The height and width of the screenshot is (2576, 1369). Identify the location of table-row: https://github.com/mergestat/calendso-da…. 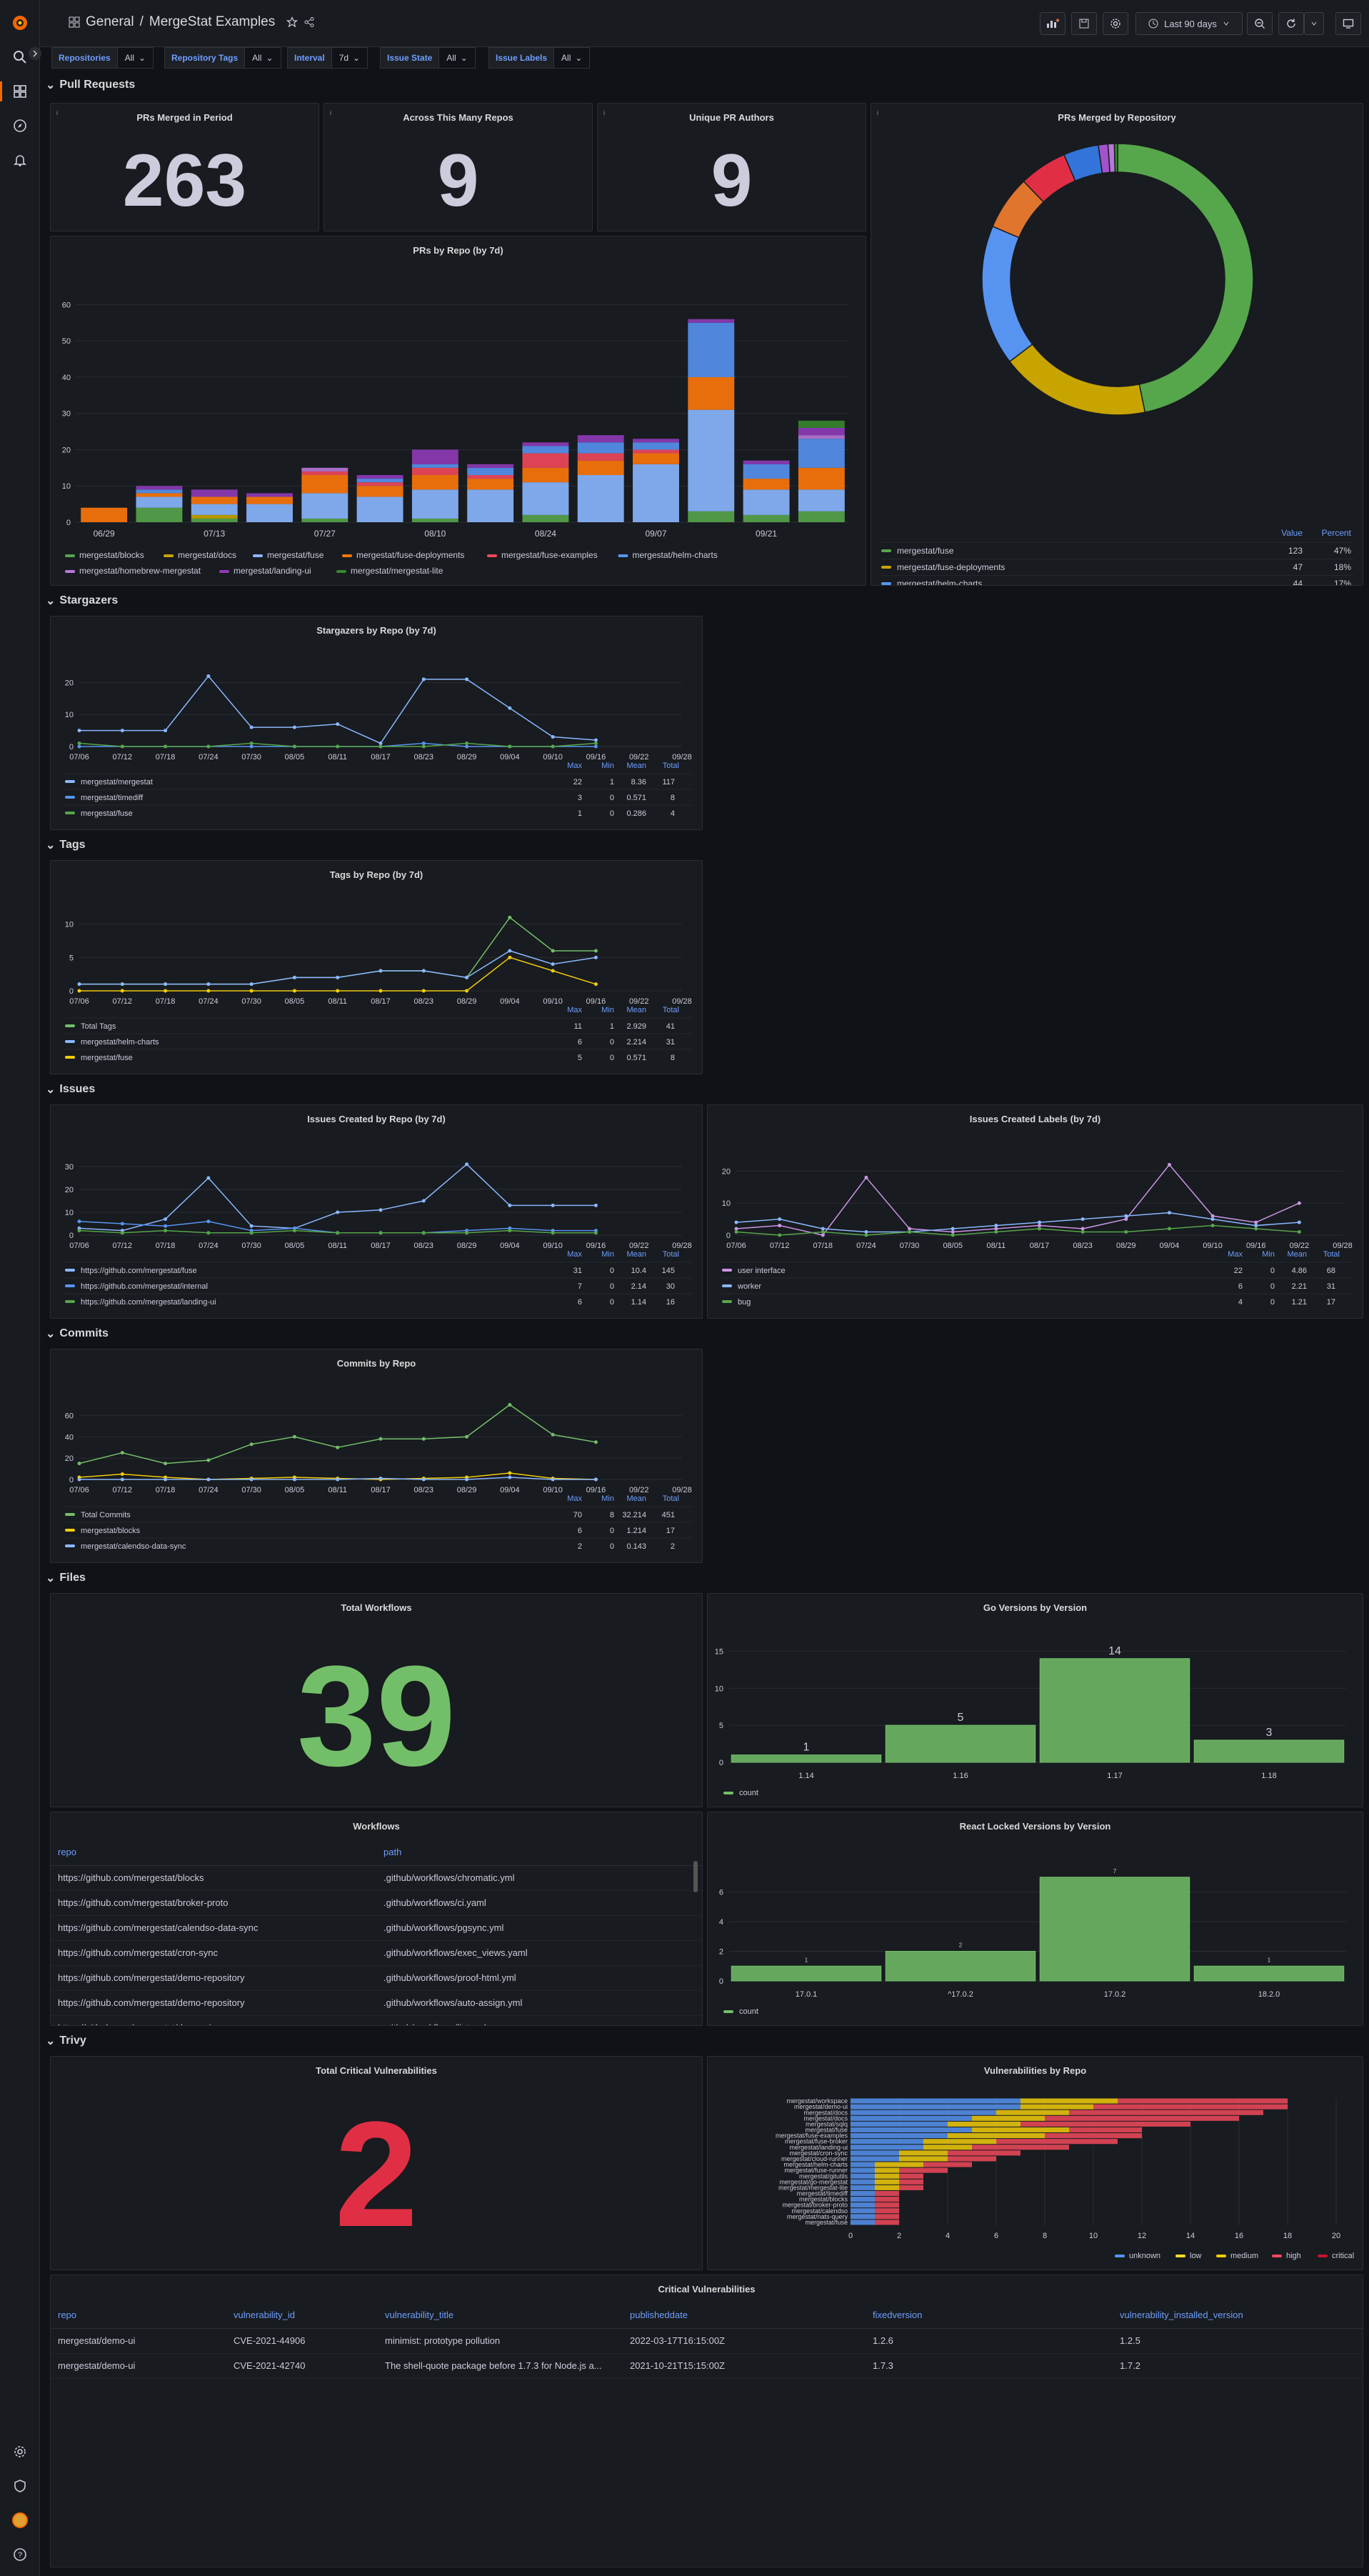
(377, 1929).